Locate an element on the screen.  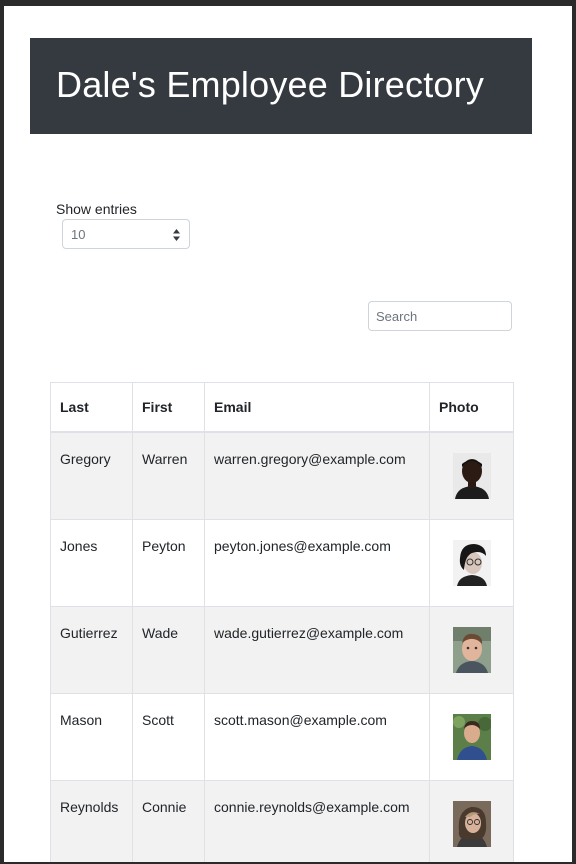
cell-email: warren.gregory@example.com is located at coordinates (317, 475).